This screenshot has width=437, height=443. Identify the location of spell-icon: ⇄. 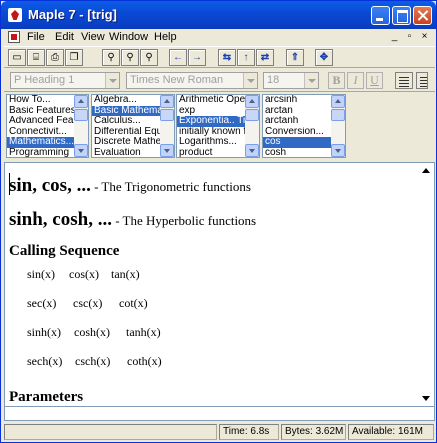
(265, 57).